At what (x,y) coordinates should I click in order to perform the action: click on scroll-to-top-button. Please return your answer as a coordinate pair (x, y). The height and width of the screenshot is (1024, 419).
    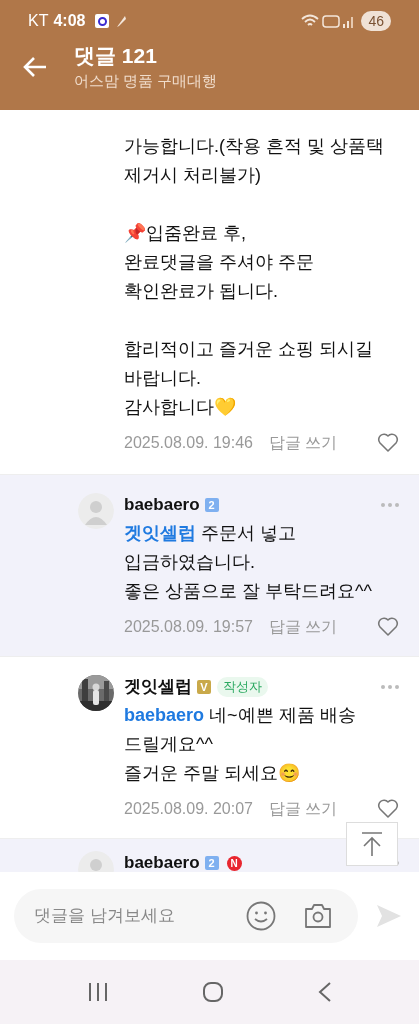
    Looking at the image, I should click on (372, 844).